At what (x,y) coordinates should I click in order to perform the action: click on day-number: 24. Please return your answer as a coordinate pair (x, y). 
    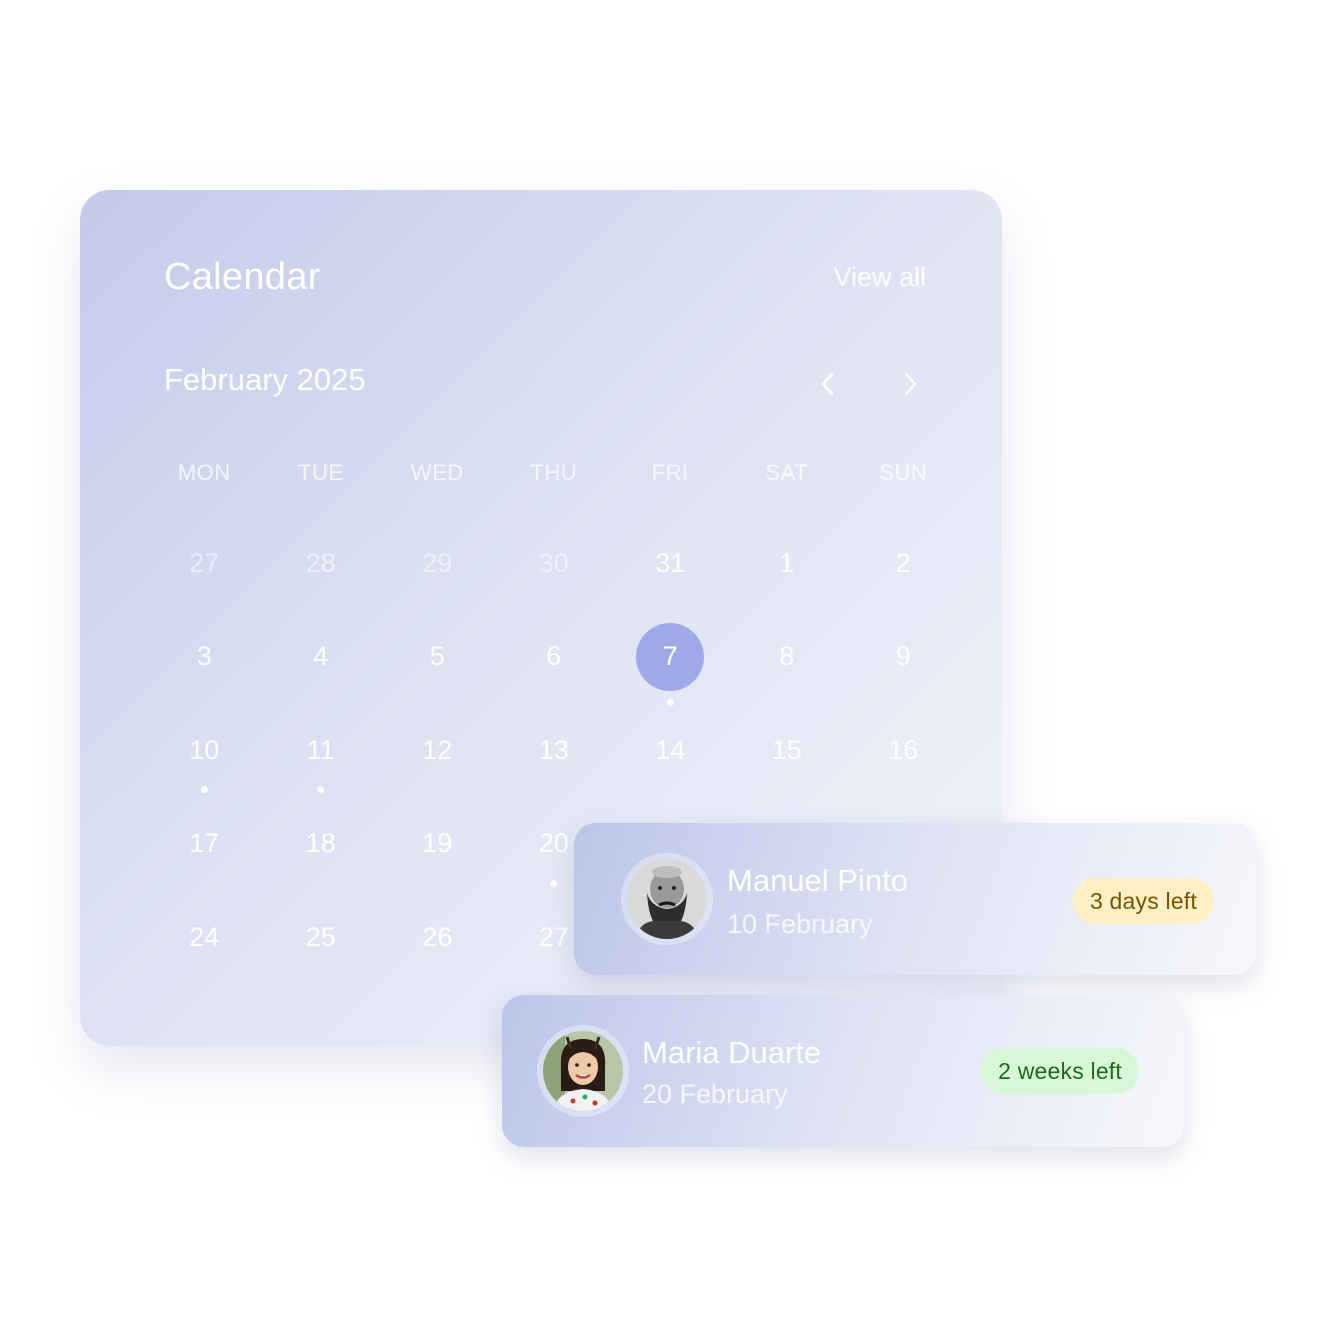
    Looking at the image, I should click on (204, 936).